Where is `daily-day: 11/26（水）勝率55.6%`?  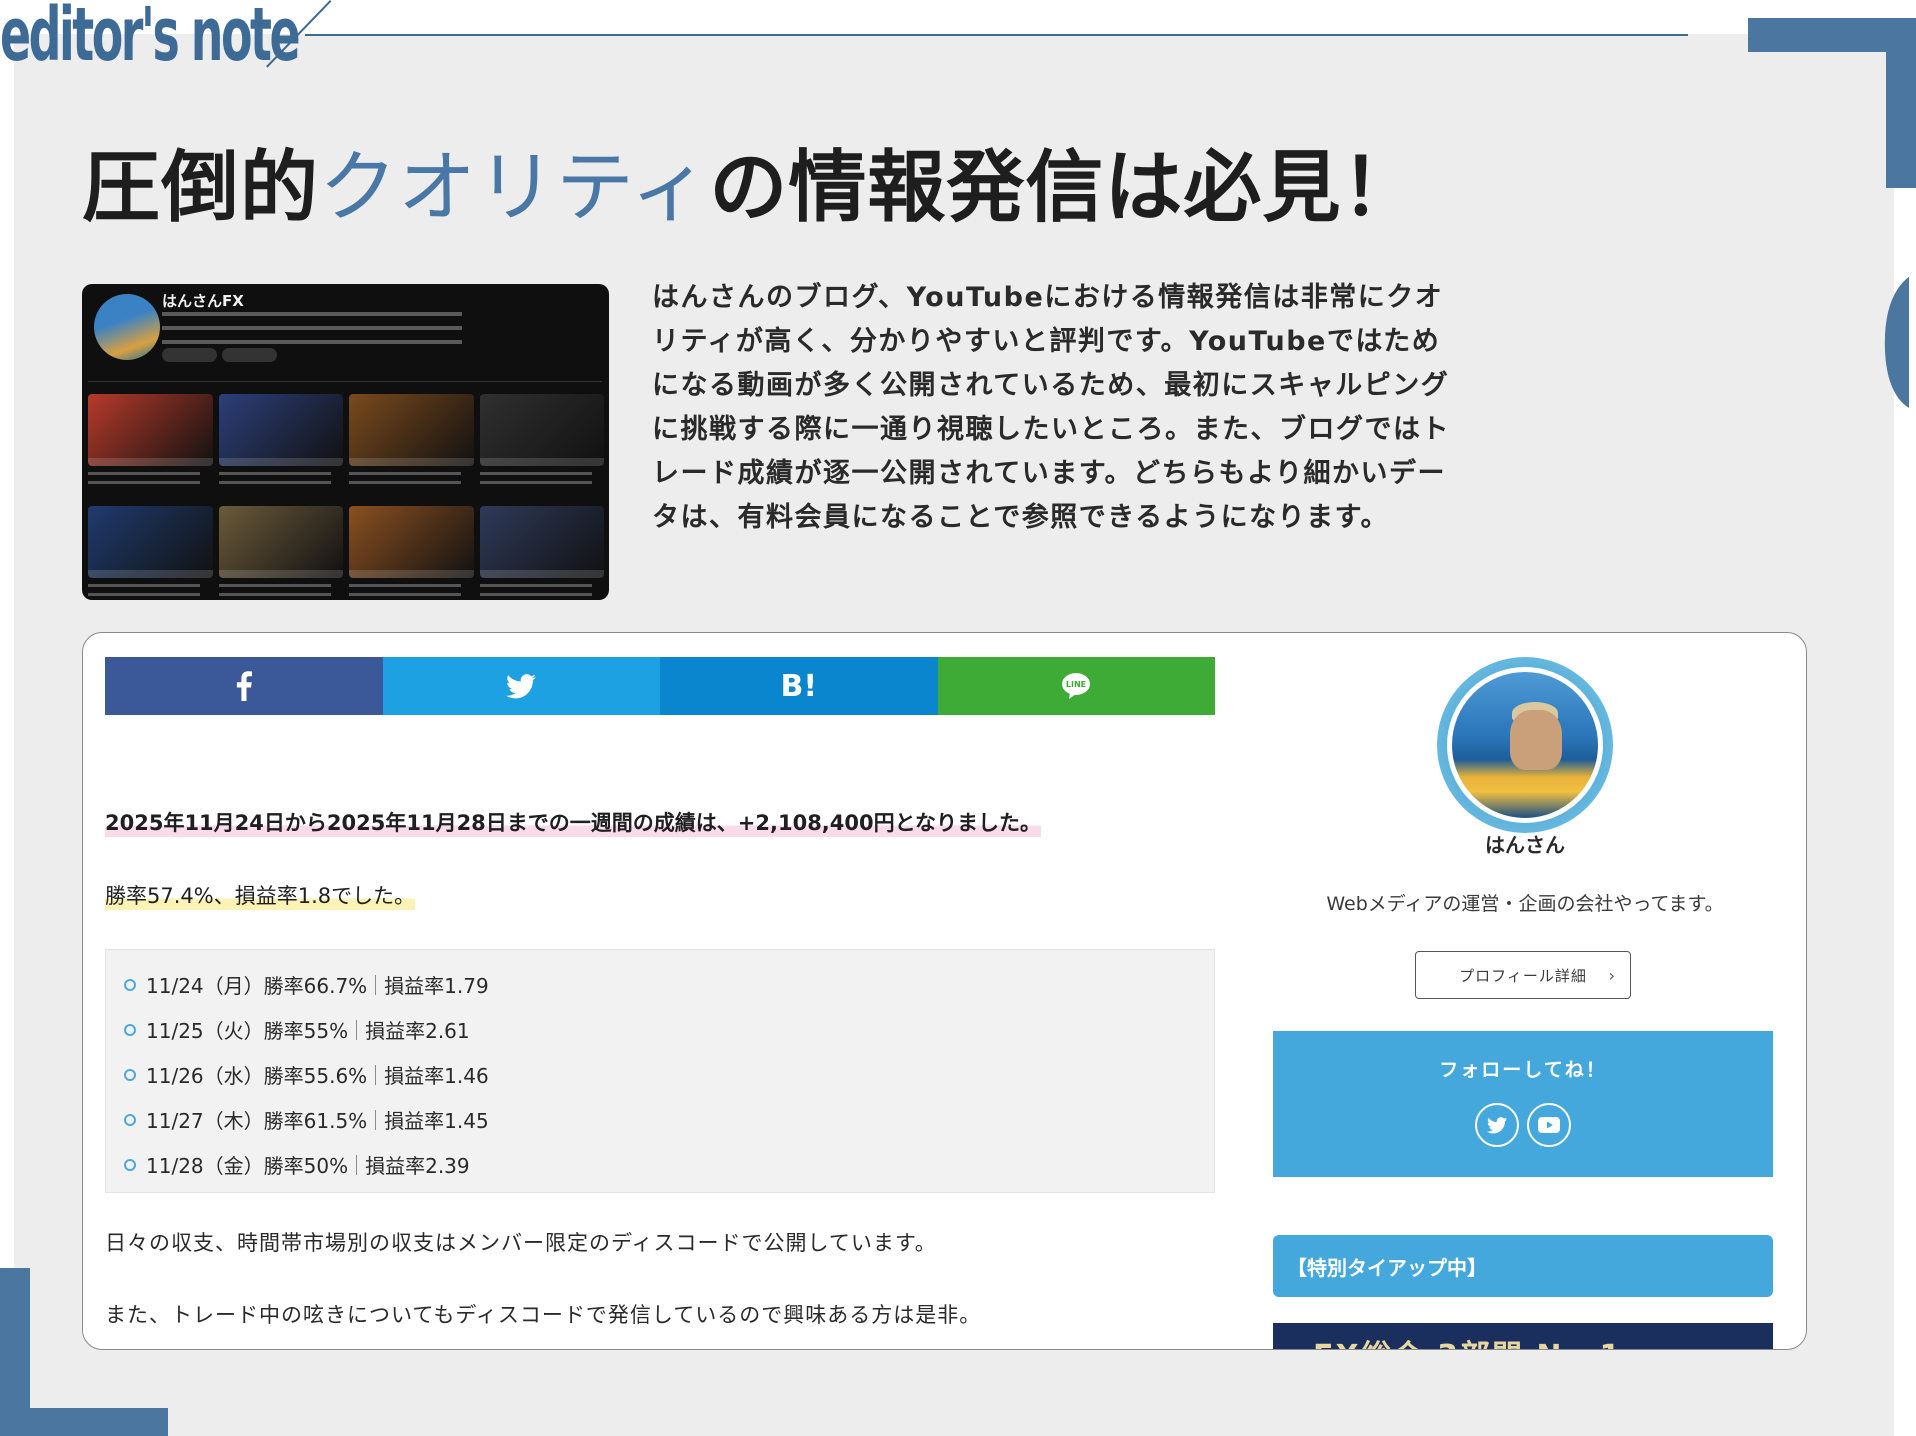 daily-day: 11/26（水）勝率55.6% is located at coordinates (257, 1076).